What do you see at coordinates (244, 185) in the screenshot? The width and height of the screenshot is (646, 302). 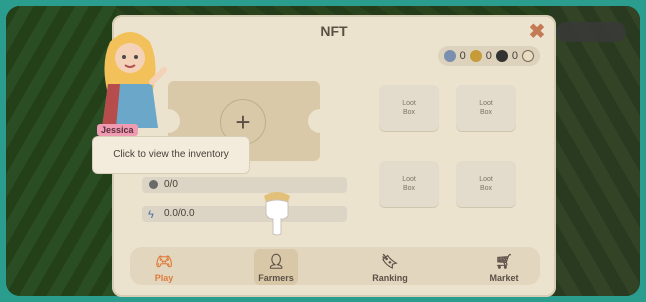 I see `slots-stat: 0/0` at bounding box center [244, 185].